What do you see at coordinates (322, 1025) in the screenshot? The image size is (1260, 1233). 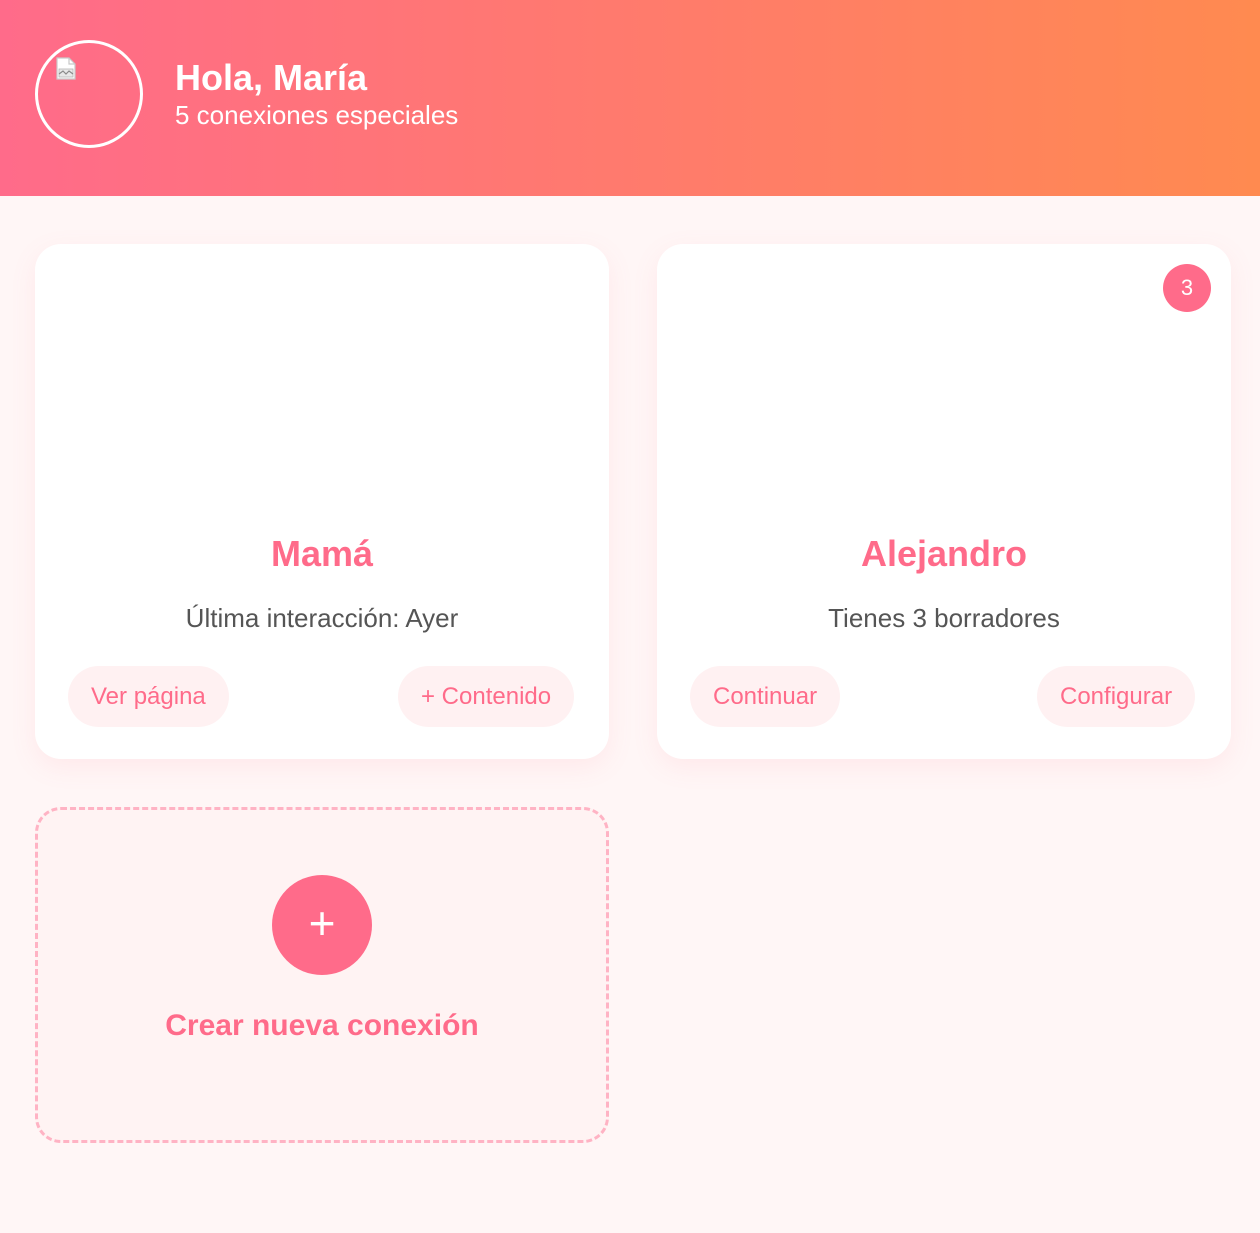 I see `create-connection-label: Crear nueva conexión` at bounding box center [322, 1025].